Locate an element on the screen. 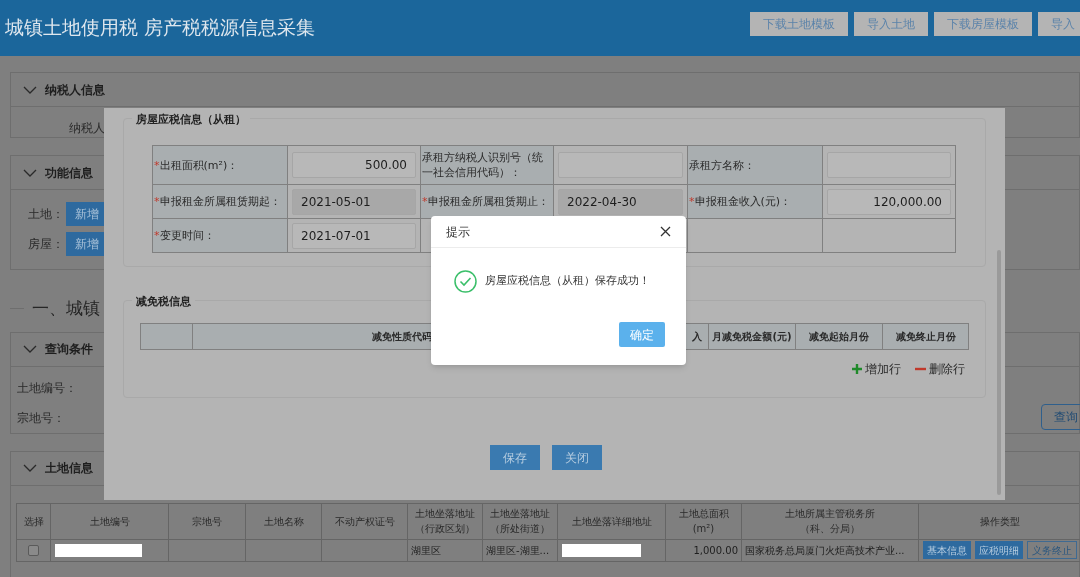  column-header: 土地坐落地址（所处街道） is located at coordinates (520, 521).